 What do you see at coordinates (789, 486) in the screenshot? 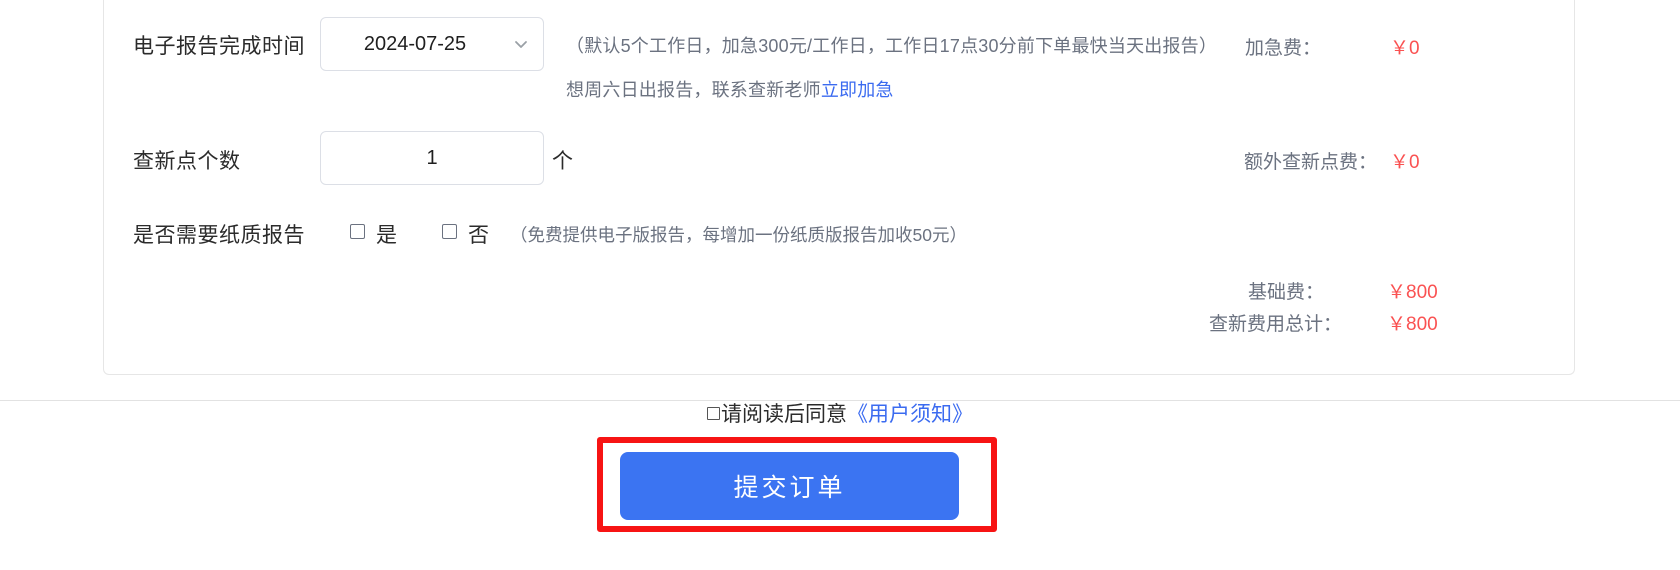
I see `submit-order-button: 提交订单` at bounding box center [789, 486].